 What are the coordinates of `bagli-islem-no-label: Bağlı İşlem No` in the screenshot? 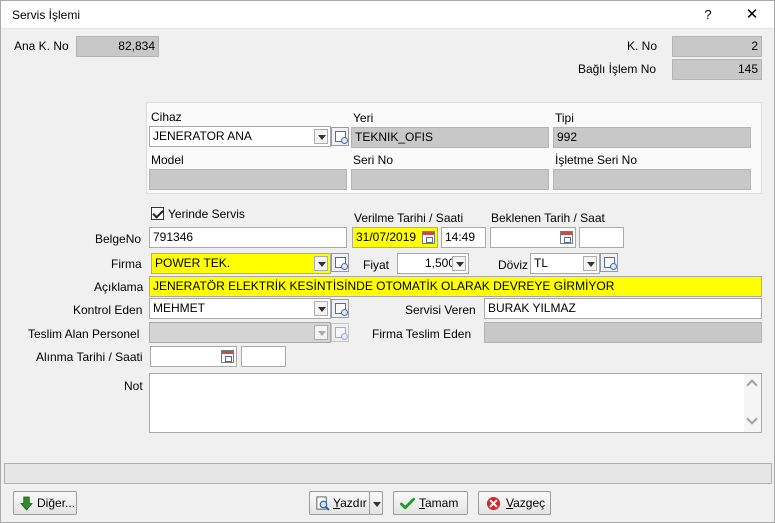 It's located at (617, 69).